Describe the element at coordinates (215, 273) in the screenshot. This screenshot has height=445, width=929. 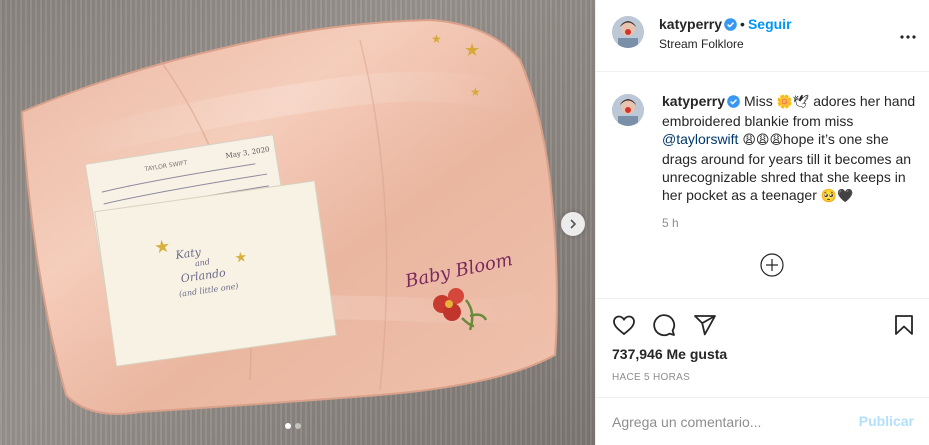
I see `greeting-card: ★ ★ Katy and Orlando (and little one)` at that location.